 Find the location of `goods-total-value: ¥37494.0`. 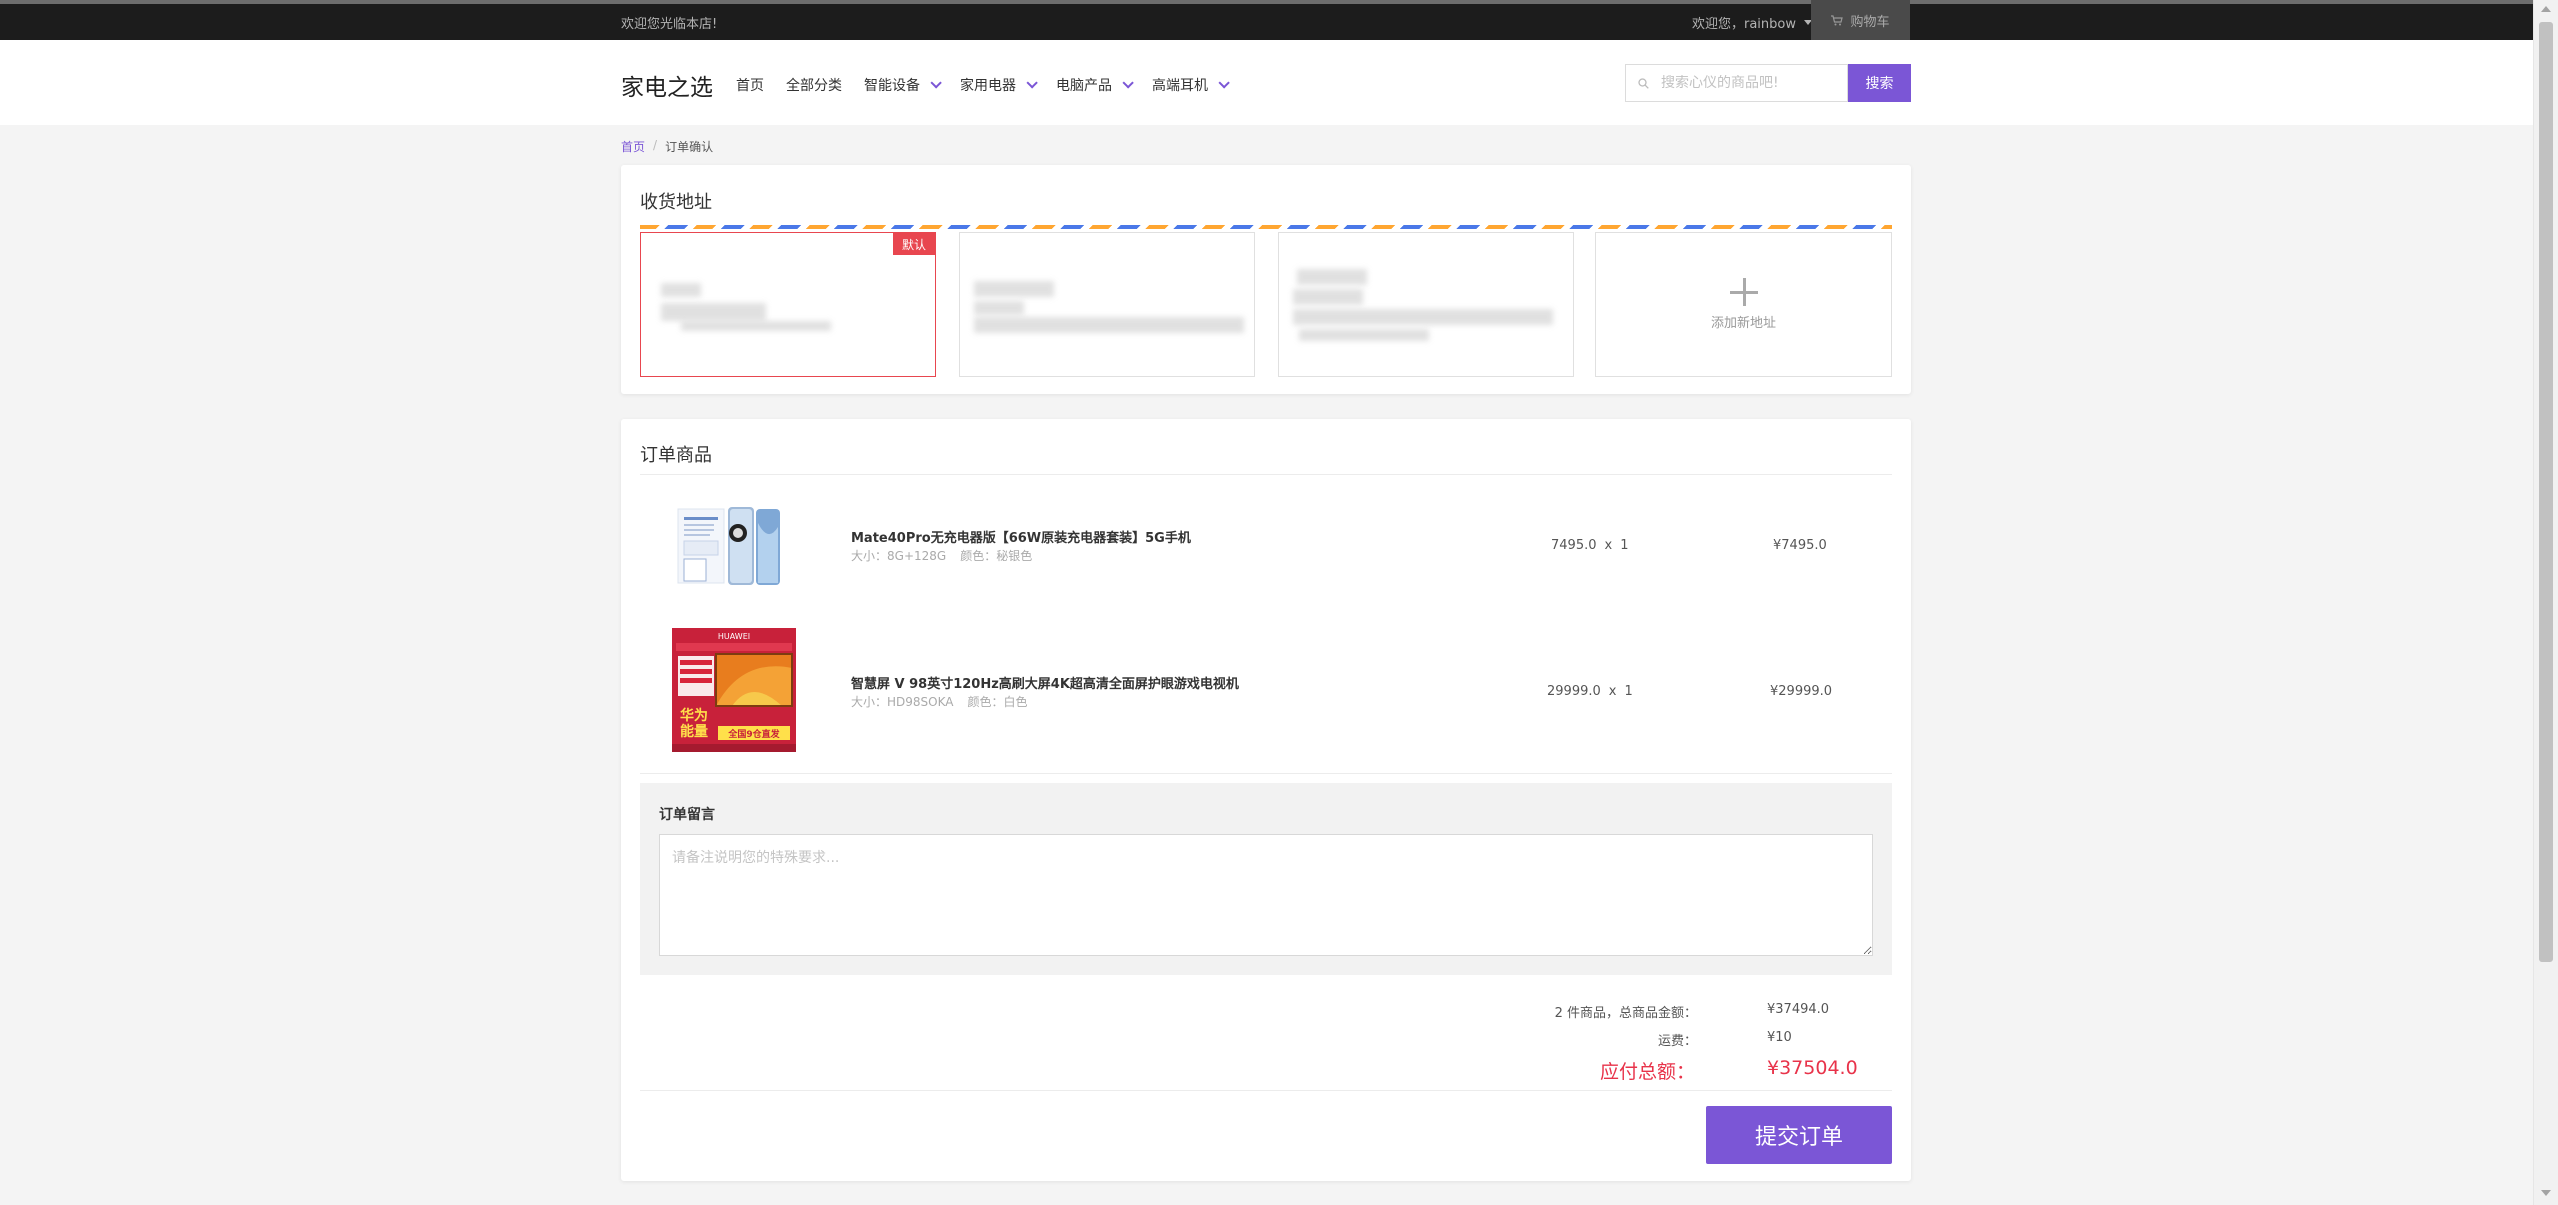

goods-total-value: ¥37494.0 is located at coordinates (1798, 1009).